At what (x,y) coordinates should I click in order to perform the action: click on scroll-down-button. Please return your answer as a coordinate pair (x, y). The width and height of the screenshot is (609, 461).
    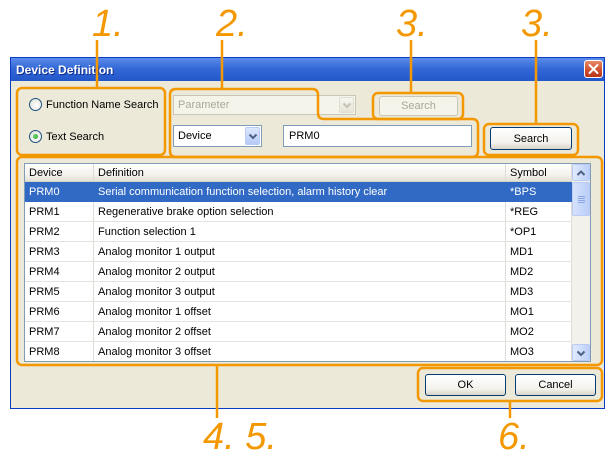
    Looking at the image, I should click on (581, 352).